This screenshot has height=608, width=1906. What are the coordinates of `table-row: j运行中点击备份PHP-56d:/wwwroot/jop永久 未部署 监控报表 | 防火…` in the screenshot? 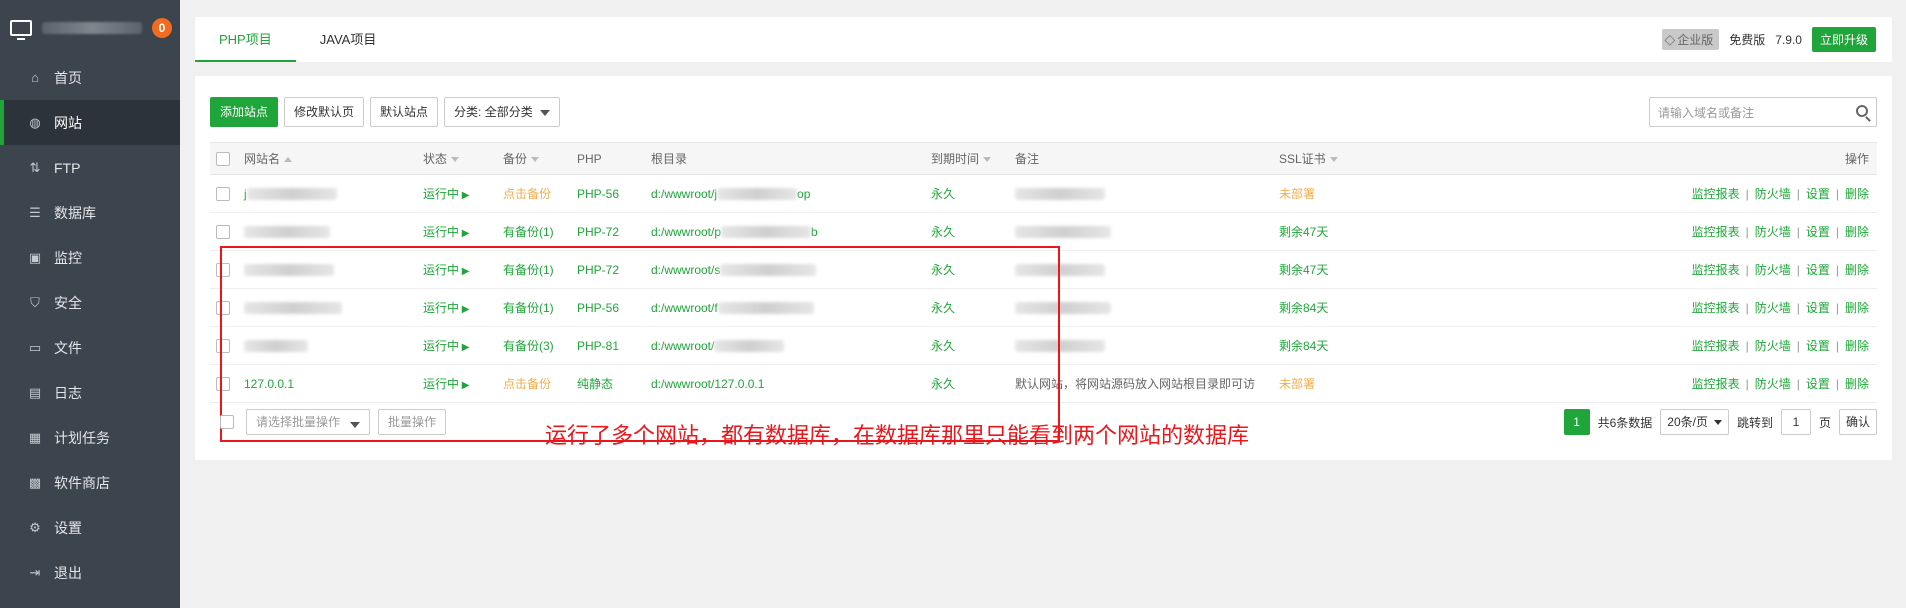 It's located at (1043, 193).